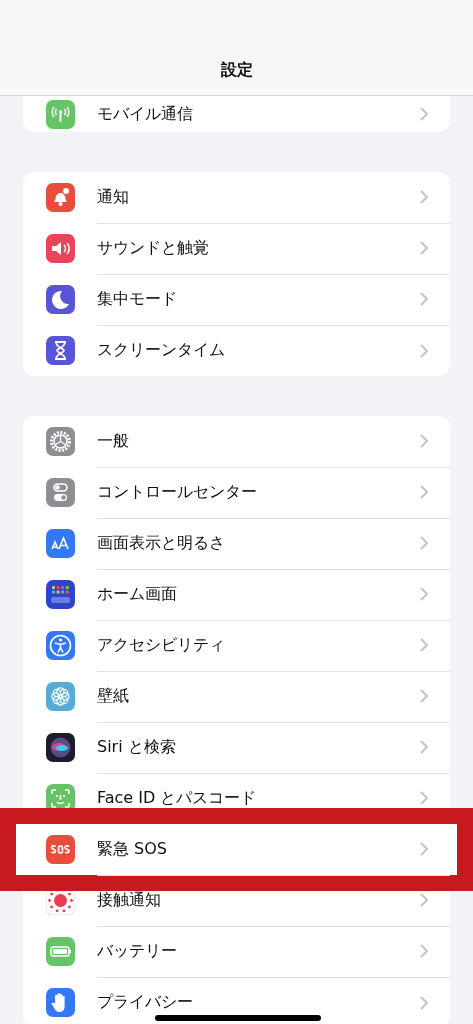 The height and width of the screenshot is (1024, 473). I want to click on row-label: 一般, so click(113, 441).